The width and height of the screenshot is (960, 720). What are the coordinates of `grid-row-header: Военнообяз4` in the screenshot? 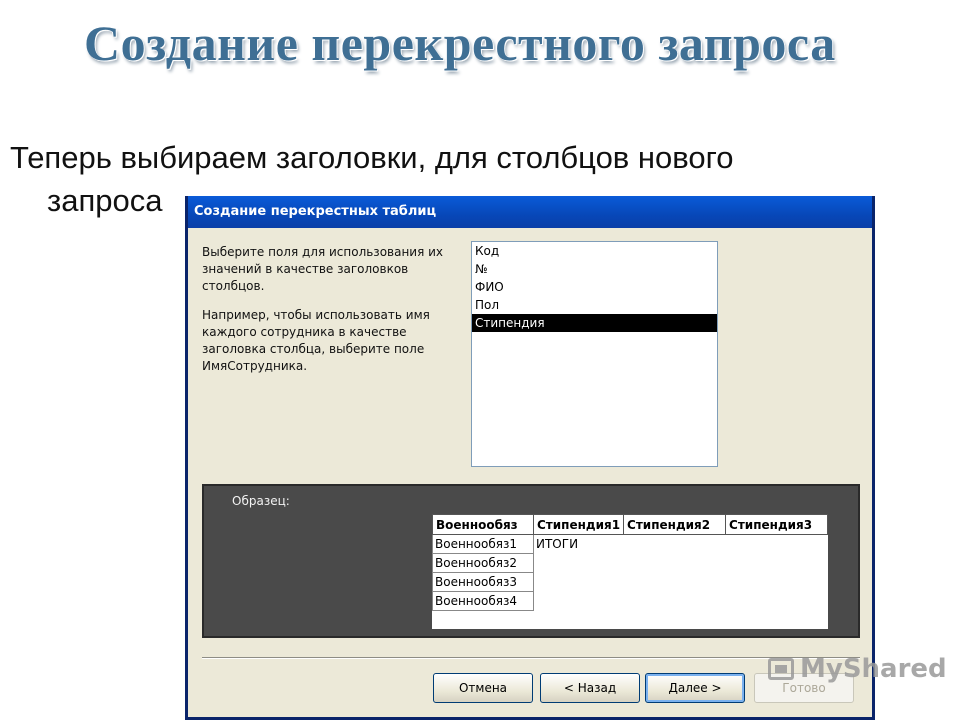 It's located at (483, 601).